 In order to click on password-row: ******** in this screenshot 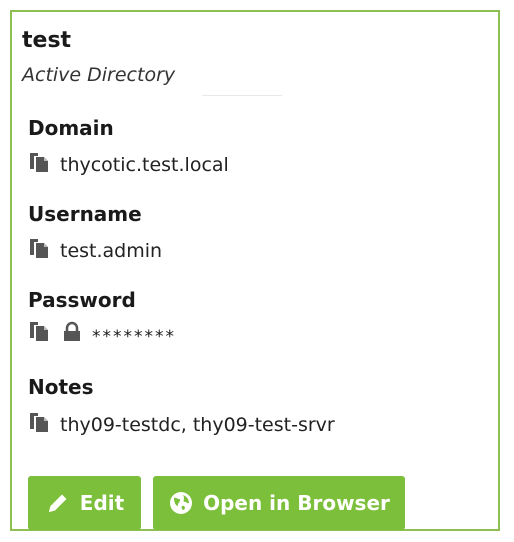, I will do `click(102, 334)`.